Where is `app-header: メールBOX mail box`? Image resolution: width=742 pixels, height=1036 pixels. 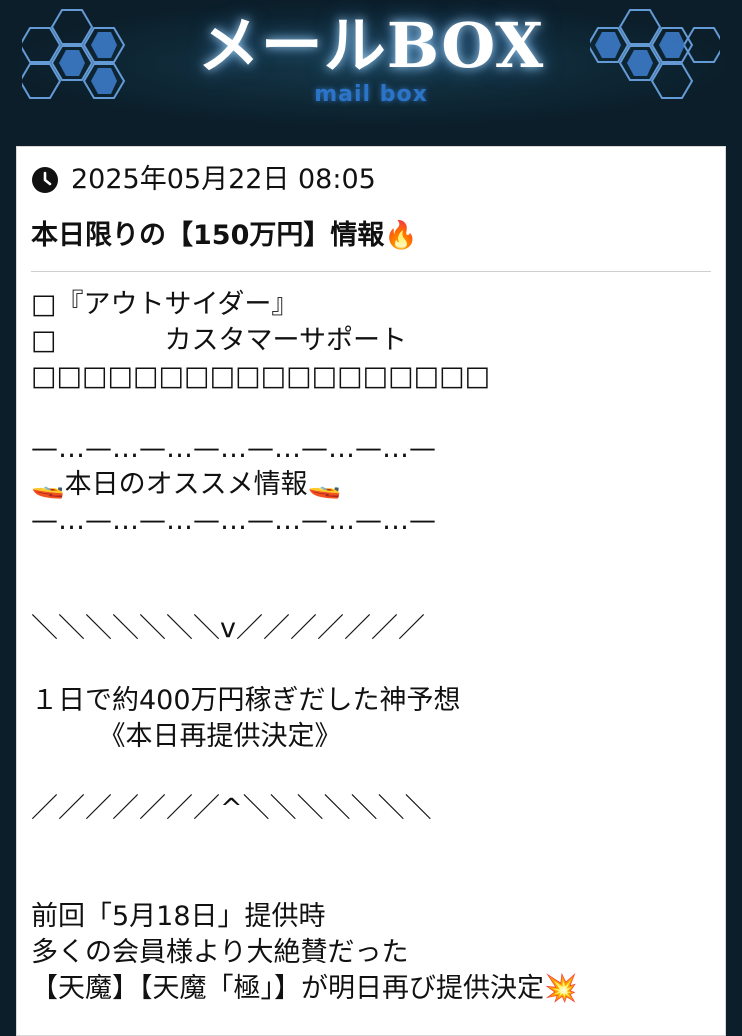 app-header: メールBOX mail box is located at coordinates (371, 64).